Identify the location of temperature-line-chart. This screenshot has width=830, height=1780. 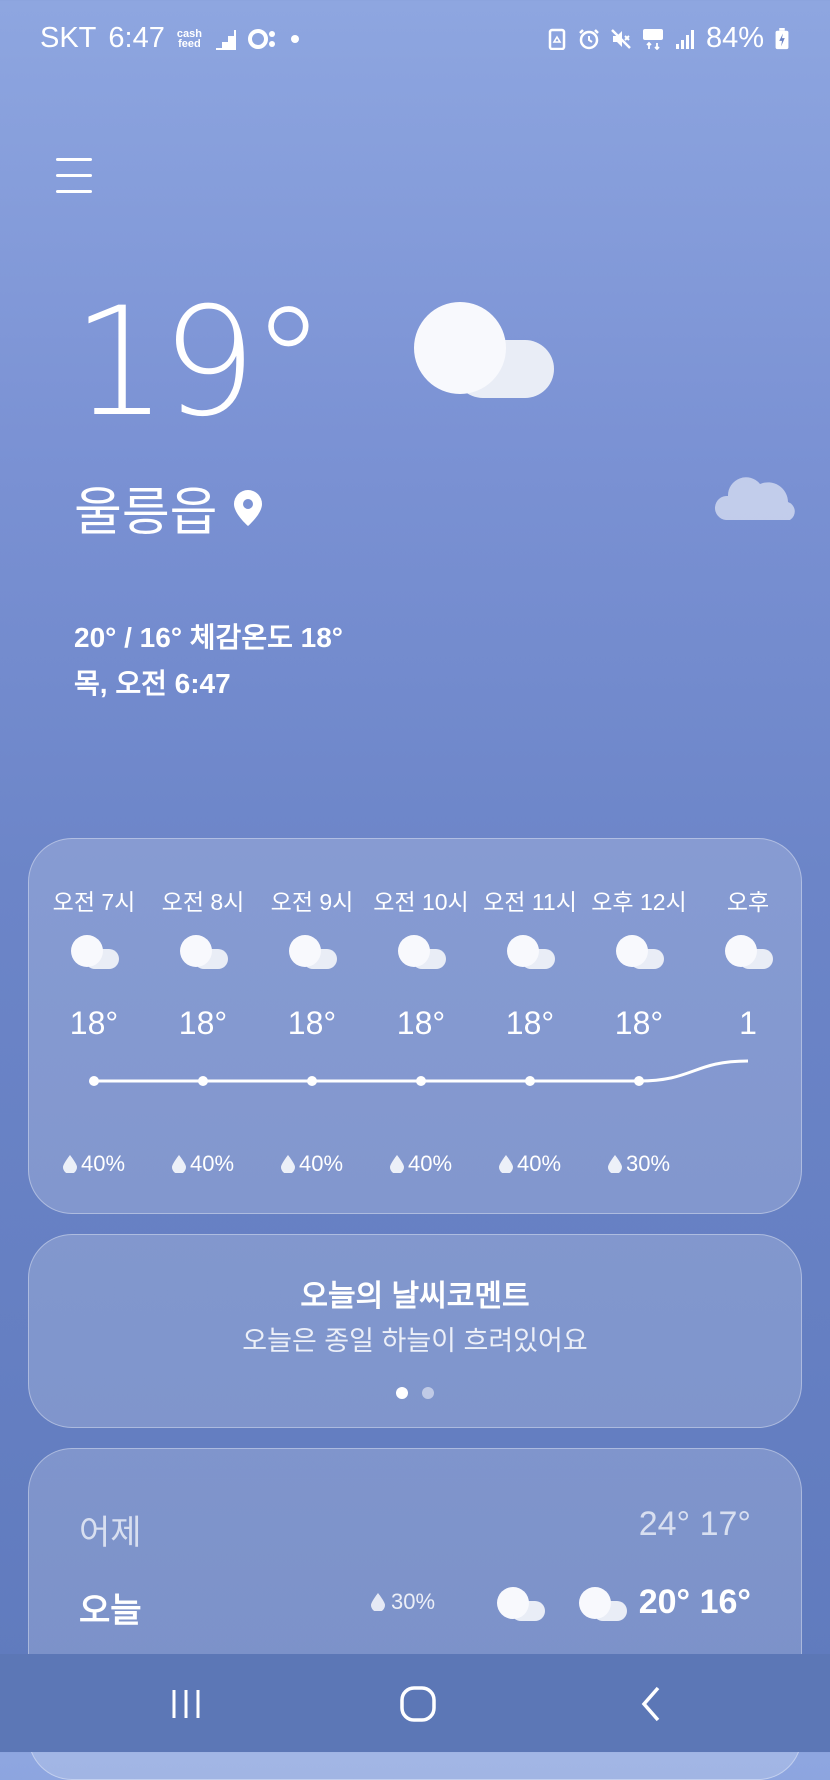
(419, 1072).